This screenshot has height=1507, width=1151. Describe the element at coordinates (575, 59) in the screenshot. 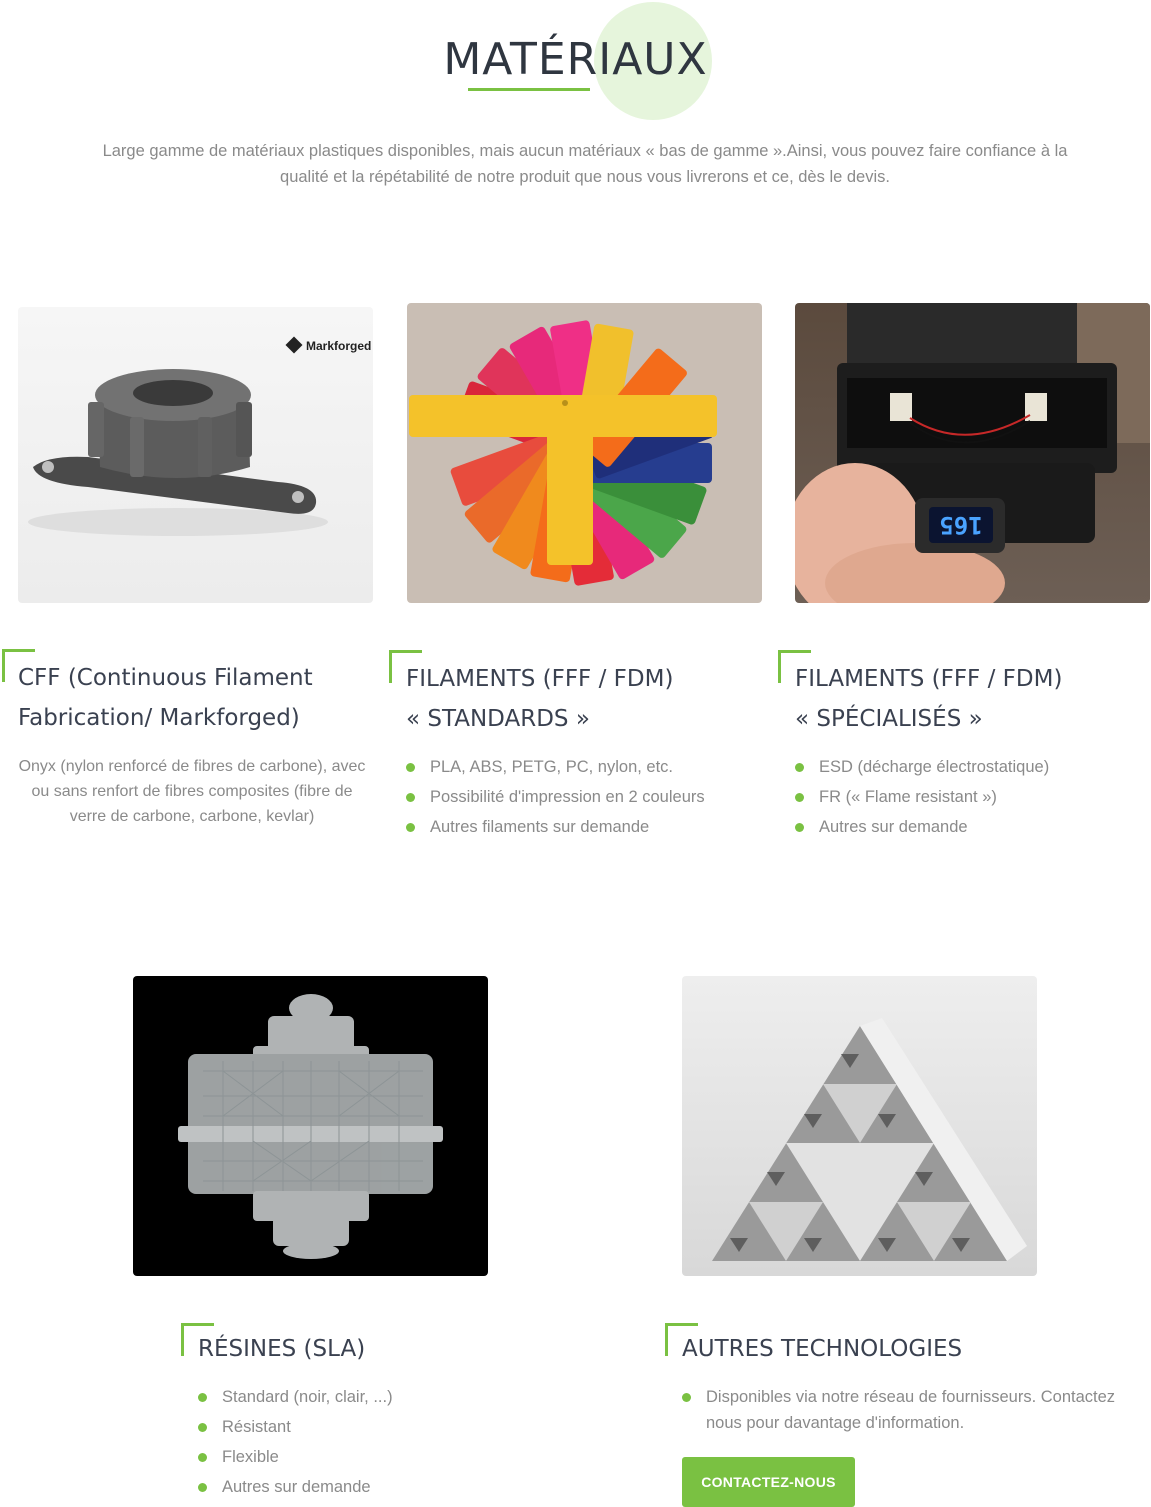

I see `page-title: MATÉRIAUX` at that location.